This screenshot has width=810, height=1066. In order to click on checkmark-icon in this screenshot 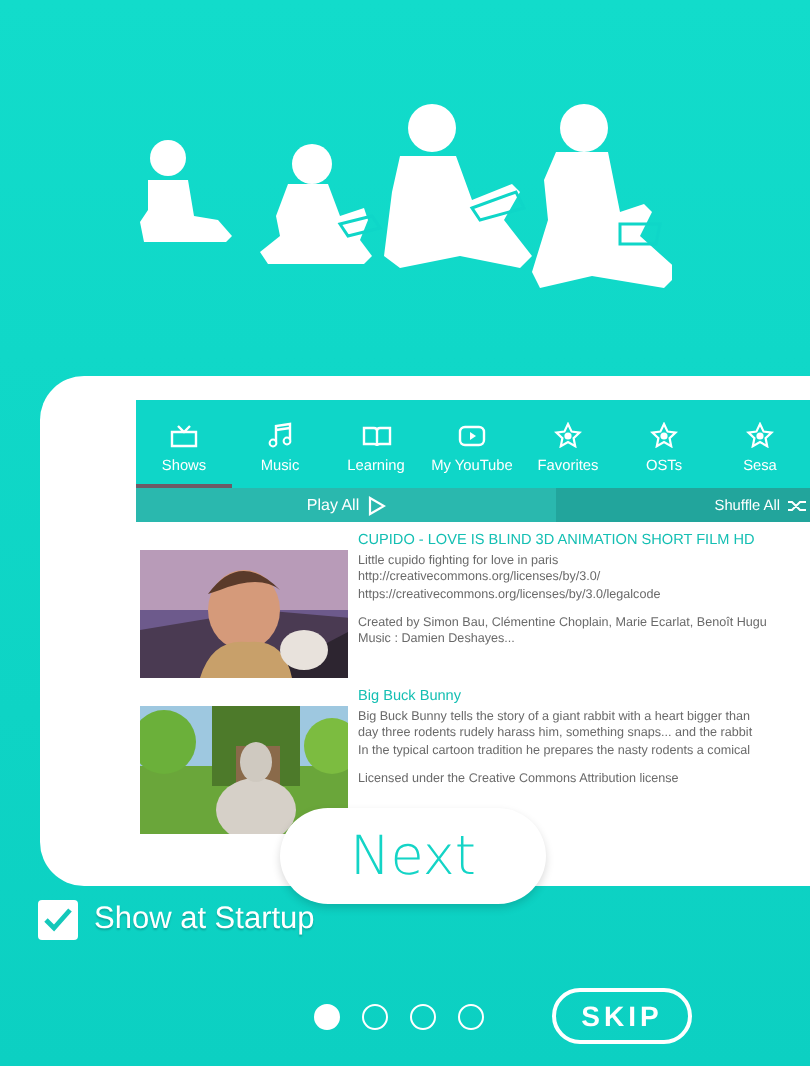, I will do `click(58, 920)`.